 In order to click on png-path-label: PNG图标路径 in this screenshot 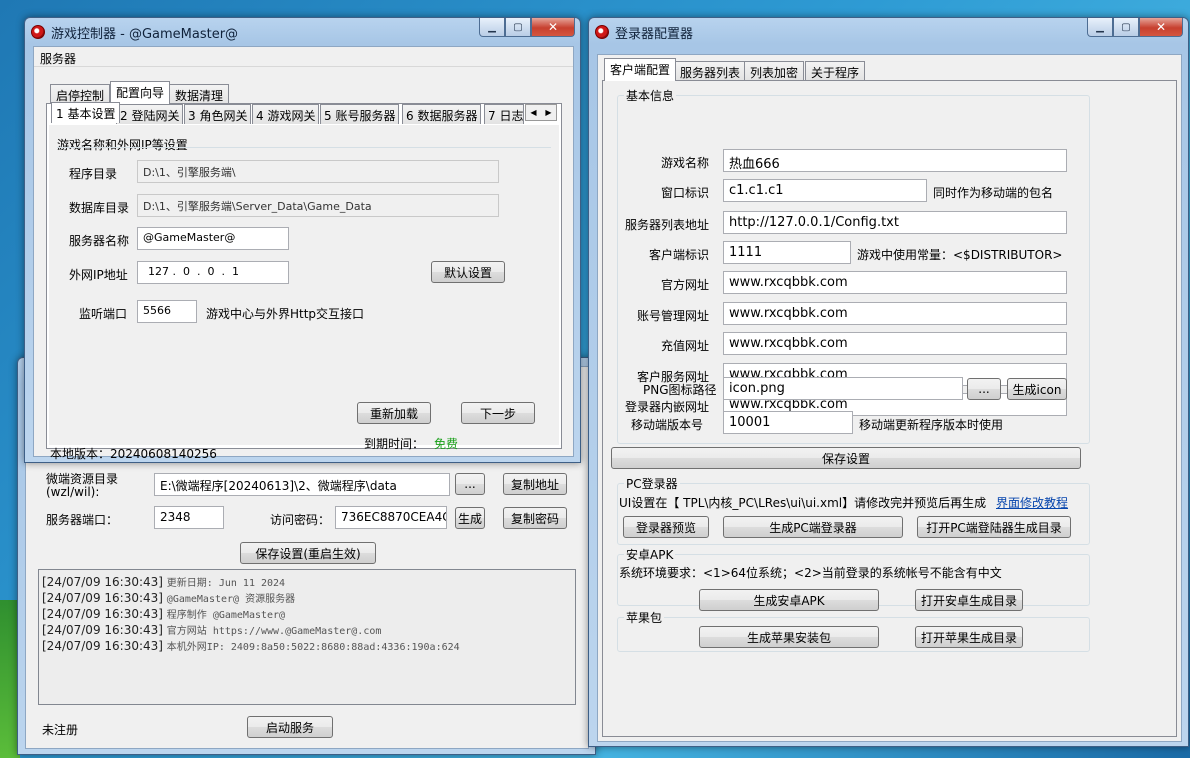, I will do `click(680, 390)`.